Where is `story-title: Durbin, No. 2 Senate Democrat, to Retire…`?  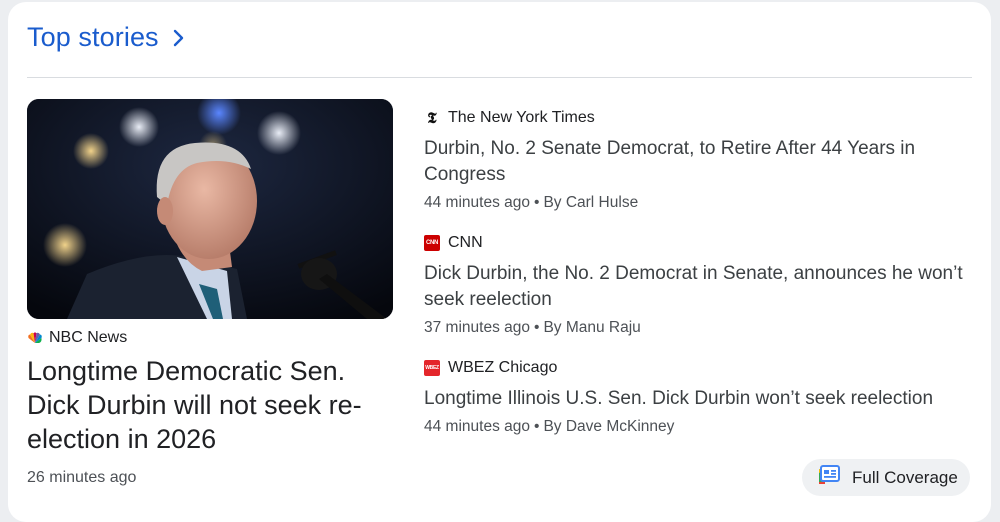 story-title: Durbin, No. 2 Senate Democrat, to Retire… is located at coordinates (696, 162).